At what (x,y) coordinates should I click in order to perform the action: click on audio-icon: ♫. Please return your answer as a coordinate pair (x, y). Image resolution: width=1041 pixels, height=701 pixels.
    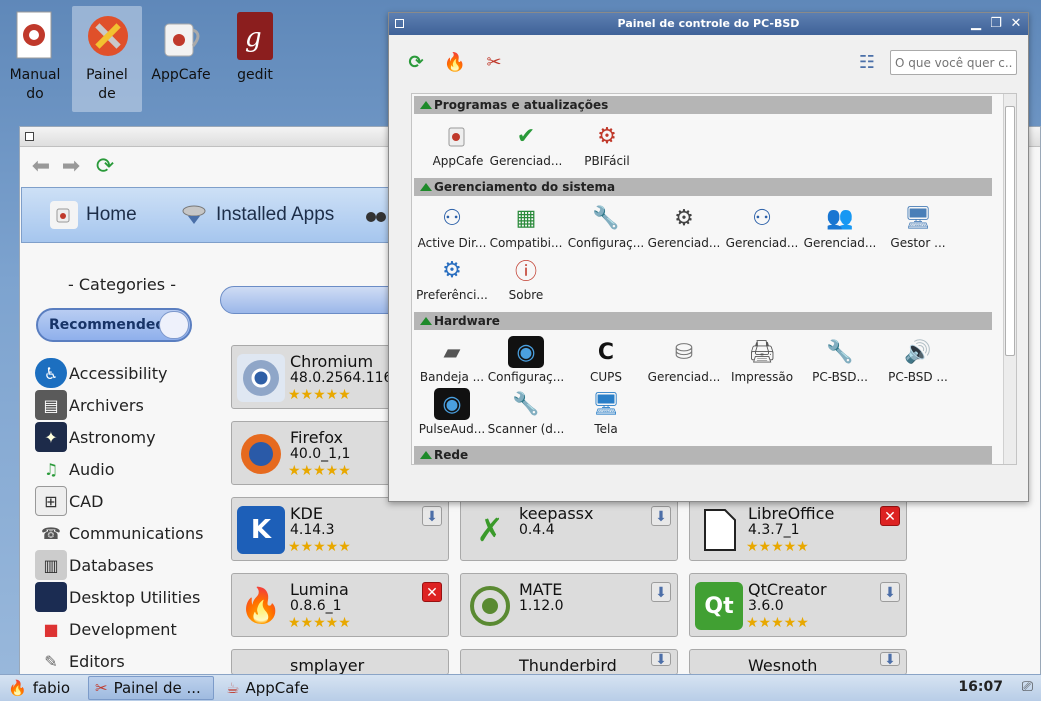
    Looking at the image, I should click on (51, 469).